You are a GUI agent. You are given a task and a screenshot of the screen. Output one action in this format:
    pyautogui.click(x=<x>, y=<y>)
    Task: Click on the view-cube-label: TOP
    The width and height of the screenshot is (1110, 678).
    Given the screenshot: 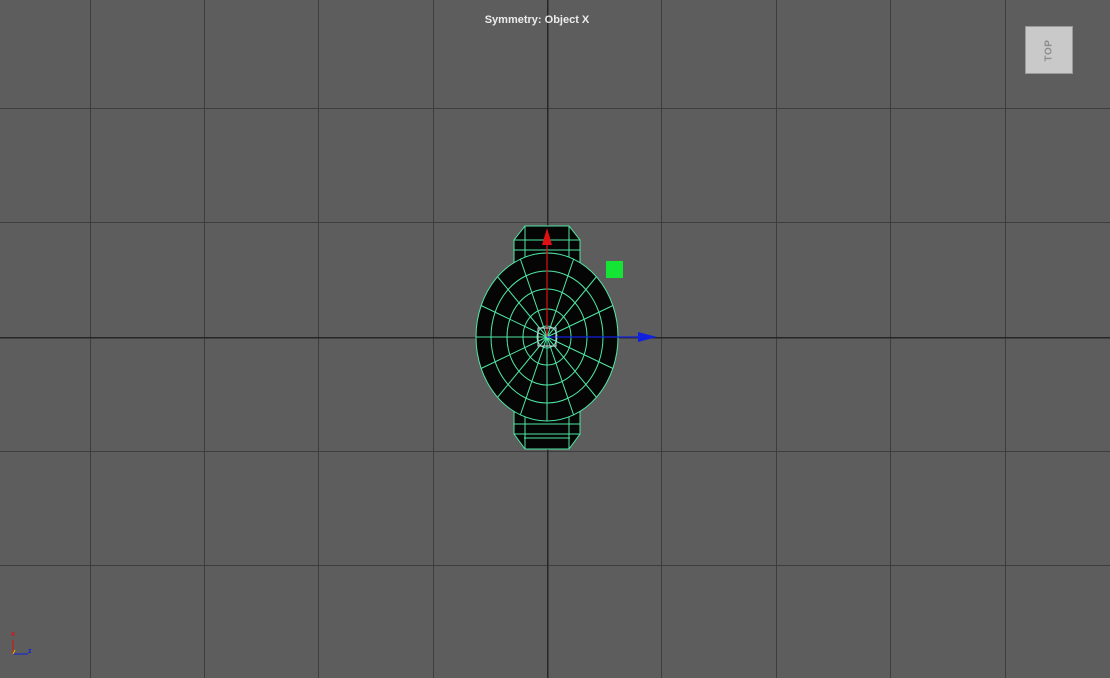 What is the action you would take?
    pyautogui.click(x=1049, y=50)
    